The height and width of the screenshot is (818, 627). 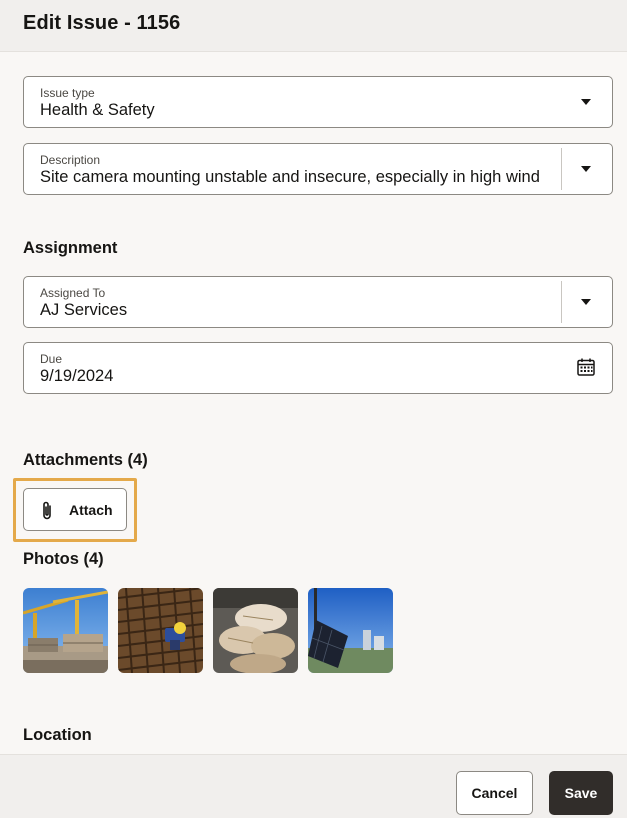 What do you see at coordinates (91, 510) in the screenshot?
I see `attach-button-label: Attach` at bounding box center [91, 510].